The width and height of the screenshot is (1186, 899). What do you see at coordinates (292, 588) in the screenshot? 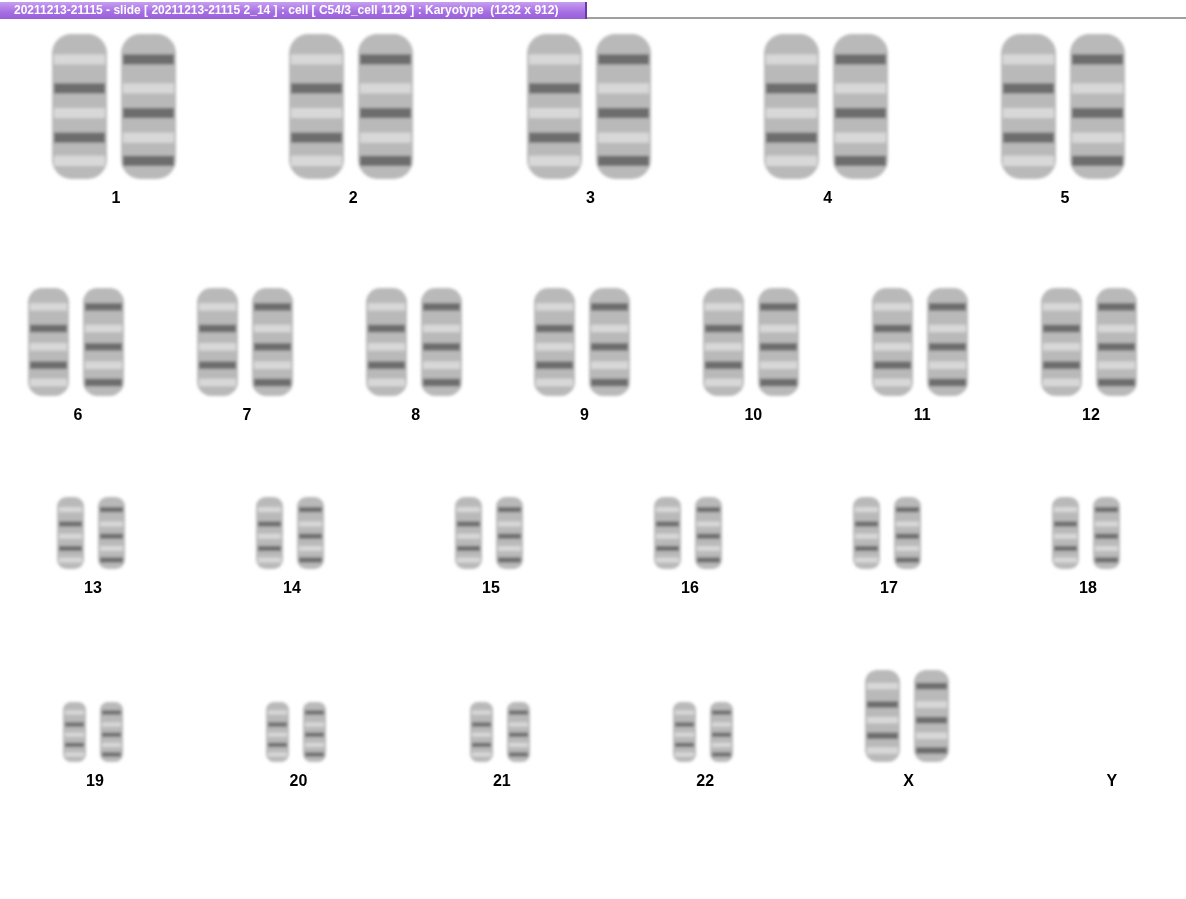
I see `chromosome-label: 14` at bounding box center [292, 588].